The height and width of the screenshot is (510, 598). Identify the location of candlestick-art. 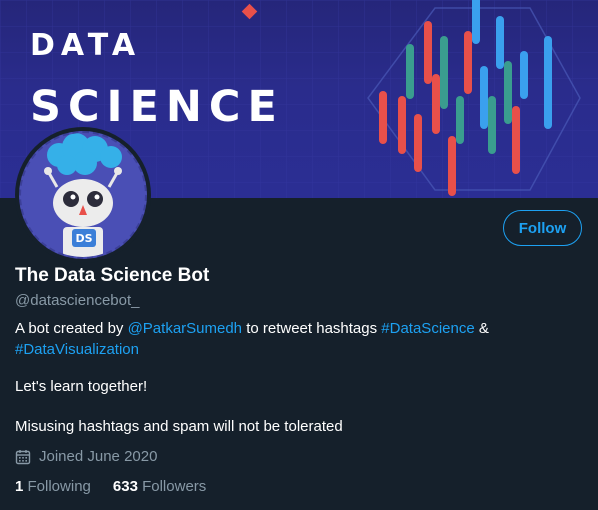
(474, 98).